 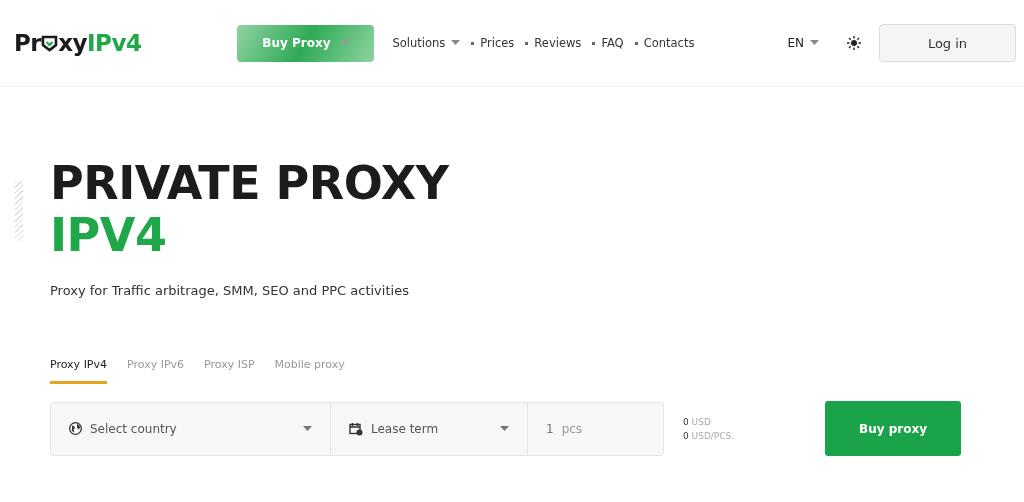 I want to click on hero-subtitle: Proxy for Traffic arbitrage, SMM, SEO and PPC activities, so click(x=230, y=290).